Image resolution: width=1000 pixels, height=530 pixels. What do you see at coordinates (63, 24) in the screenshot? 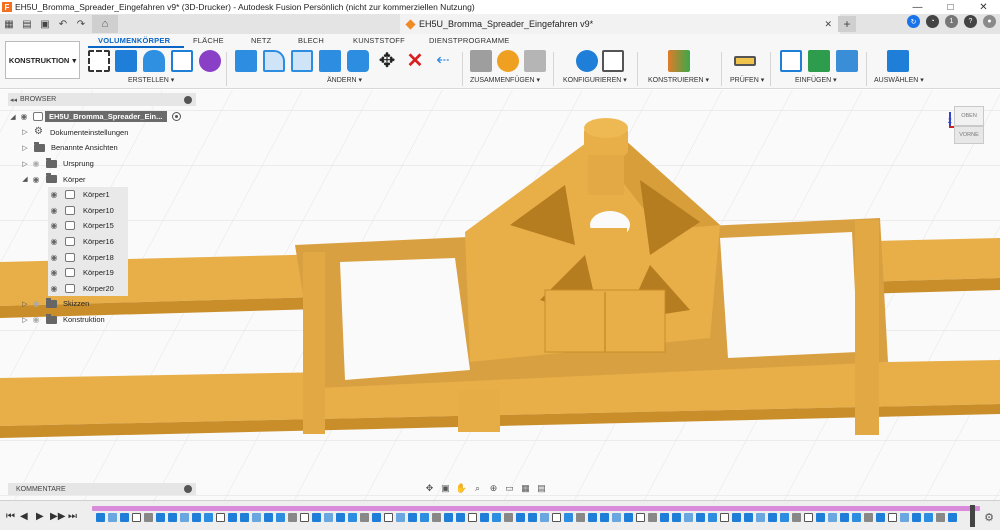
I see `undo-icon: ↶` at bounding box center [63, 24].